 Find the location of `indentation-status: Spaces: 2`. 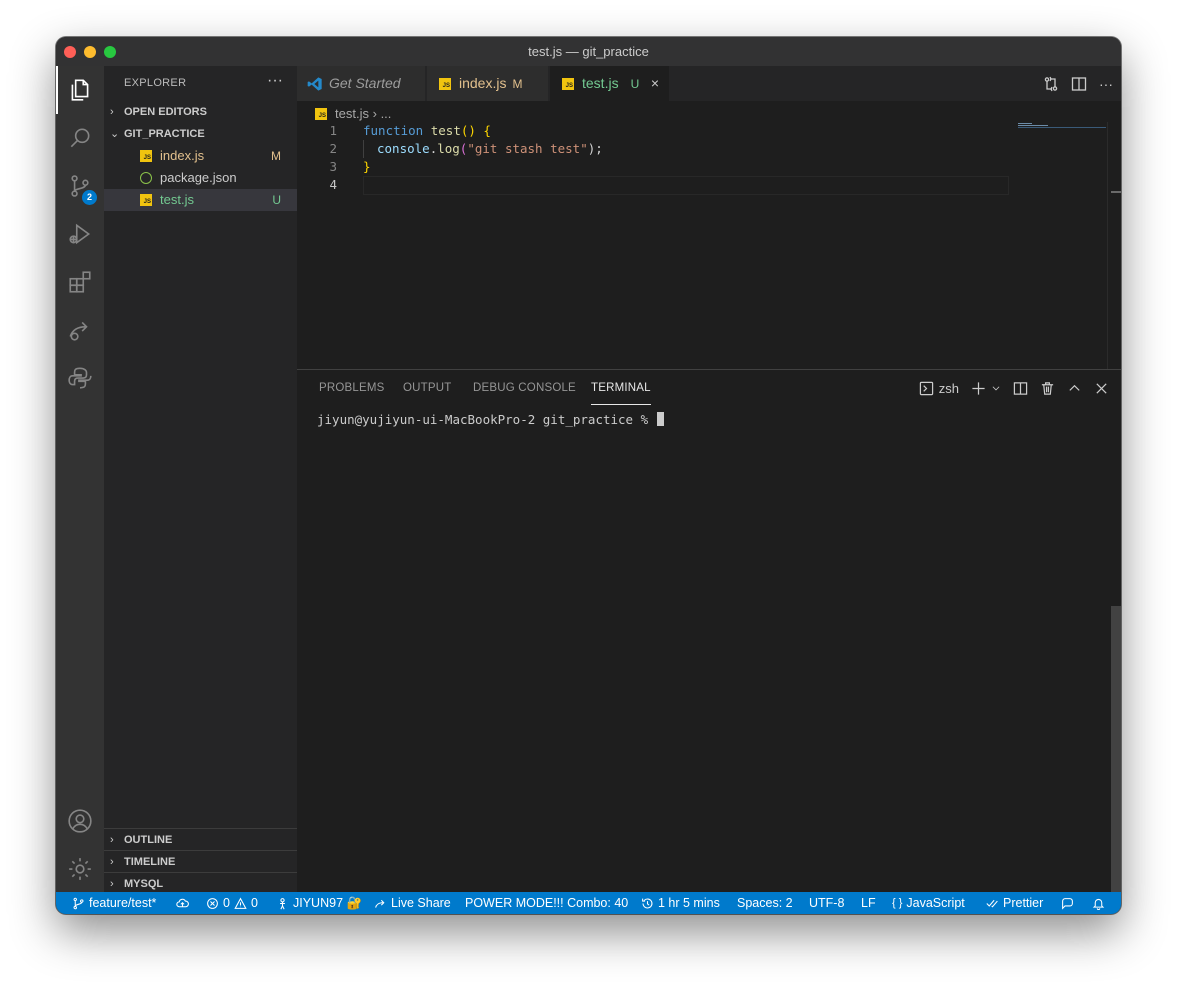

indentation-status: Spaces: 2 is located at coordinates (765, 903).